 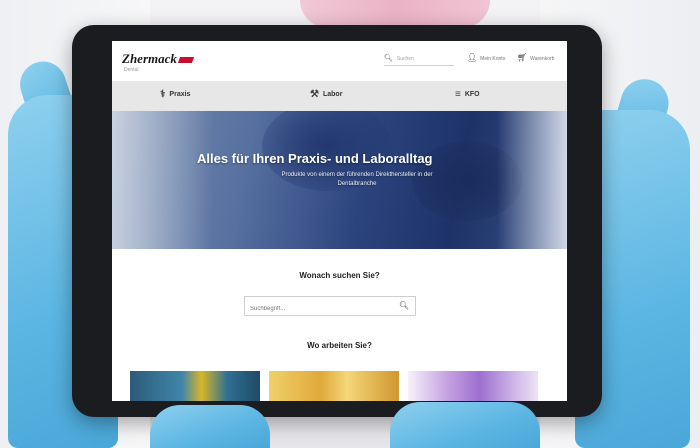 What do you see at coordinates (149, 58) in the screenshot?
I see `brand-logo-text: Zhermack` at bounding box center [149, 58].